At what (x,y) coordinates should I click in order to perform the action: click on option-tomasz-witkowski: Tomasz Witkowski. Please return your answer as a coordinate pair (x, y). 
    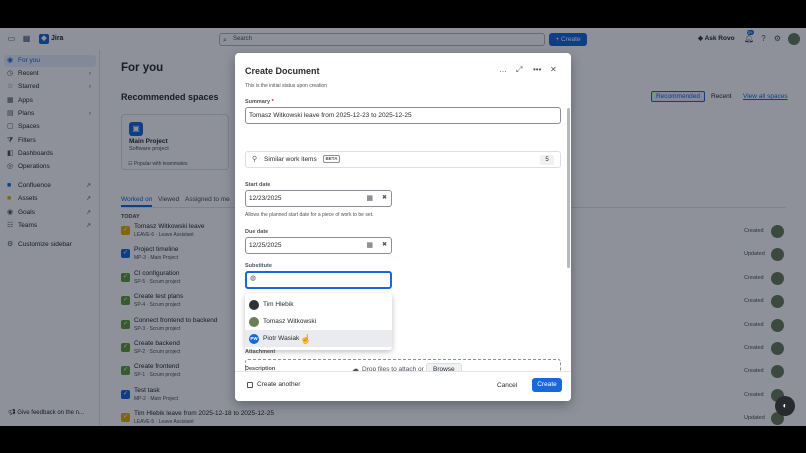
    Looking at the image, I should click on (318, 321).